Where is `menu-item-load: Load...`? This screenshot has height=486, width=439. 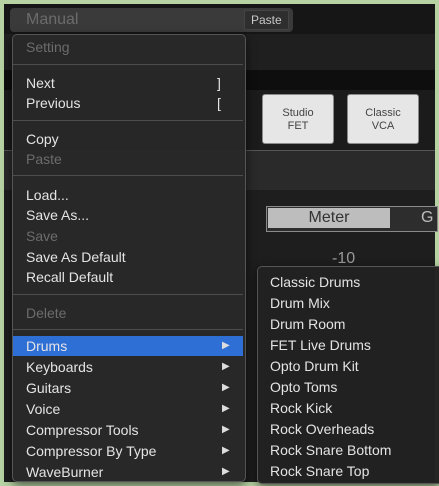
menu-item-load: Load... is located at coordinates (47, 195).